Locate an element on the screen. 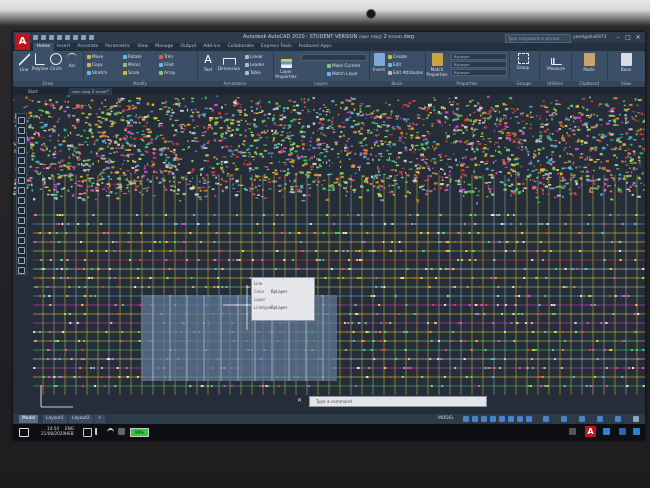  dimension-tool-icon is located at coordinates (21, 240).